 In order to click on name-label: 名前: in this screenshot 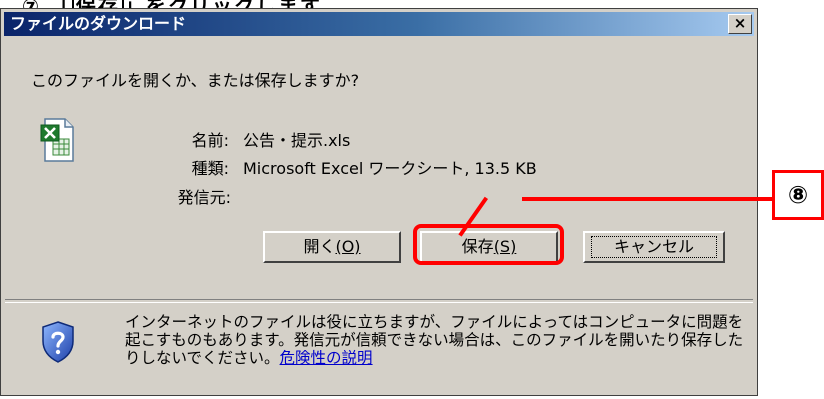, I will do `click(210, 140)`.